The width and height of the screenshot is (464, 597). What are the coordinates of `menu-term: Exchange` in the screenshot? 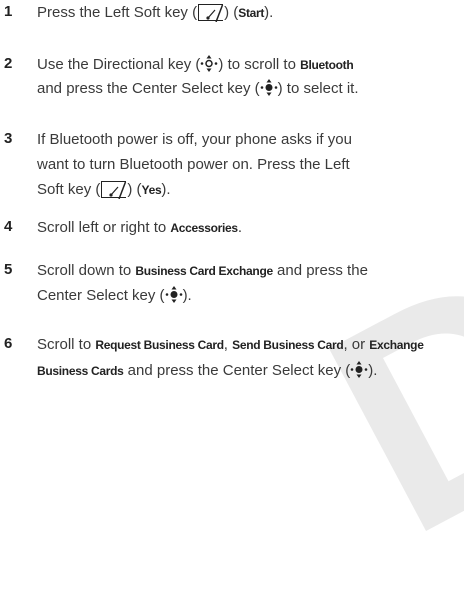 It's located at (396, 345).